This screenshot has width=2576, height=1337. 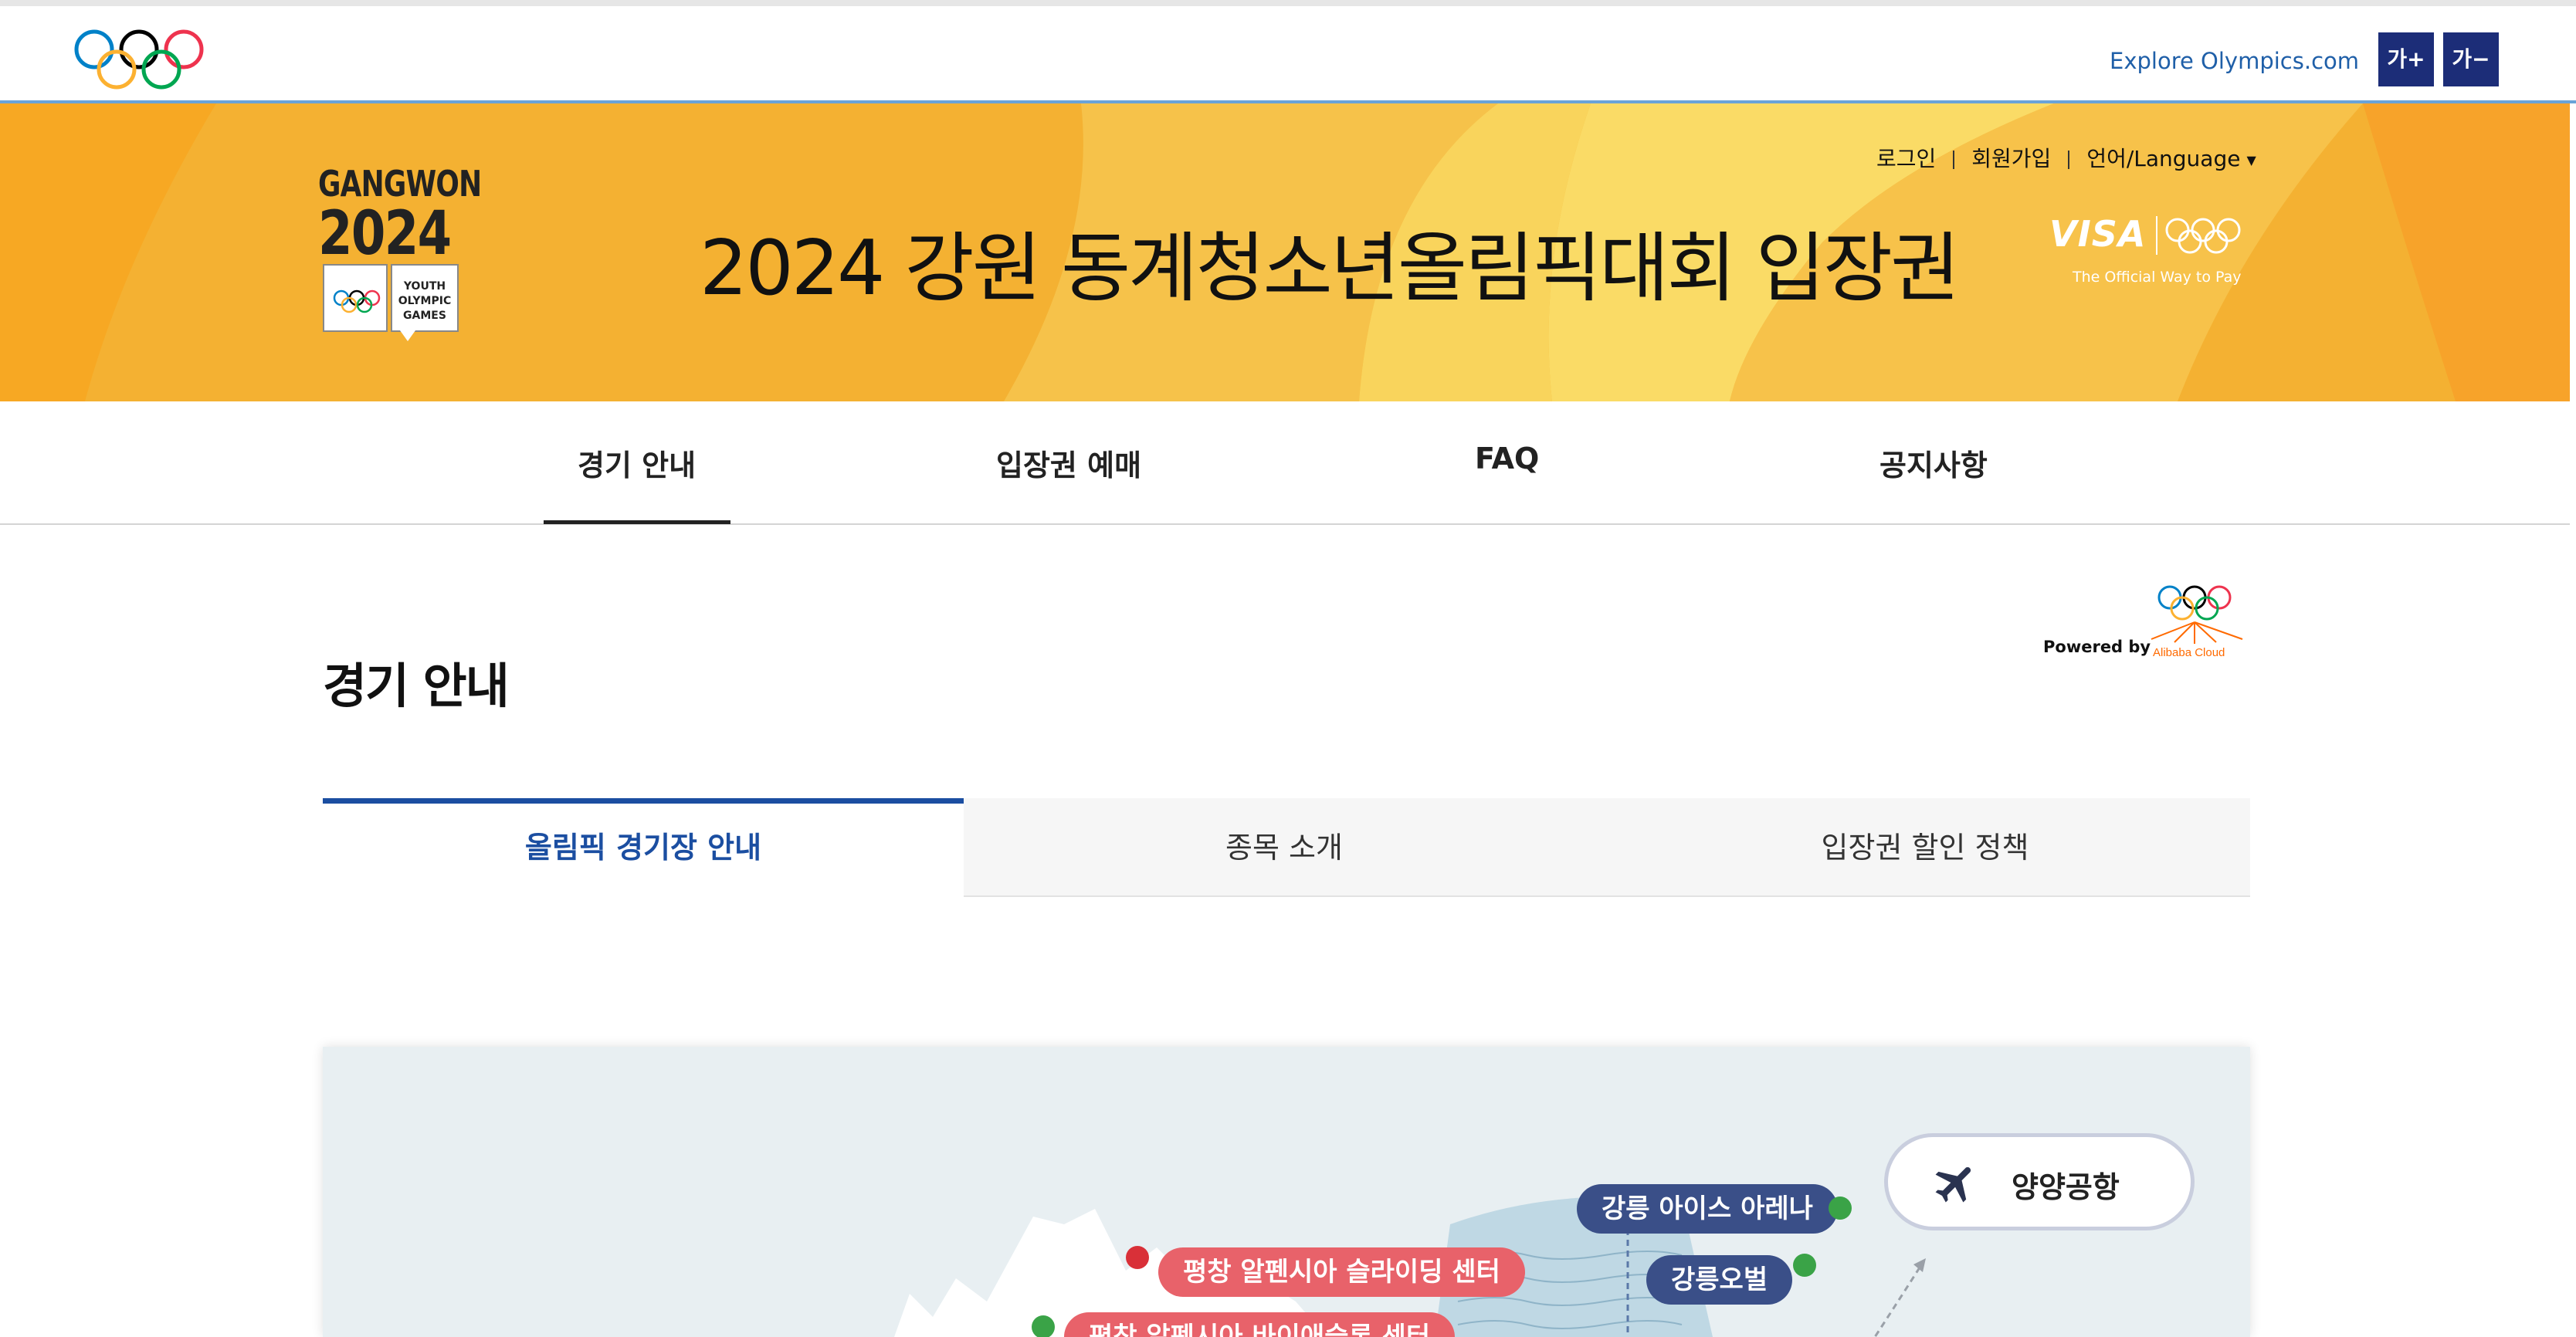 I want to click on main-navigation: 경기 안내 입장권 예매 FAQ 공지사항, so click(x=1285, y=463).